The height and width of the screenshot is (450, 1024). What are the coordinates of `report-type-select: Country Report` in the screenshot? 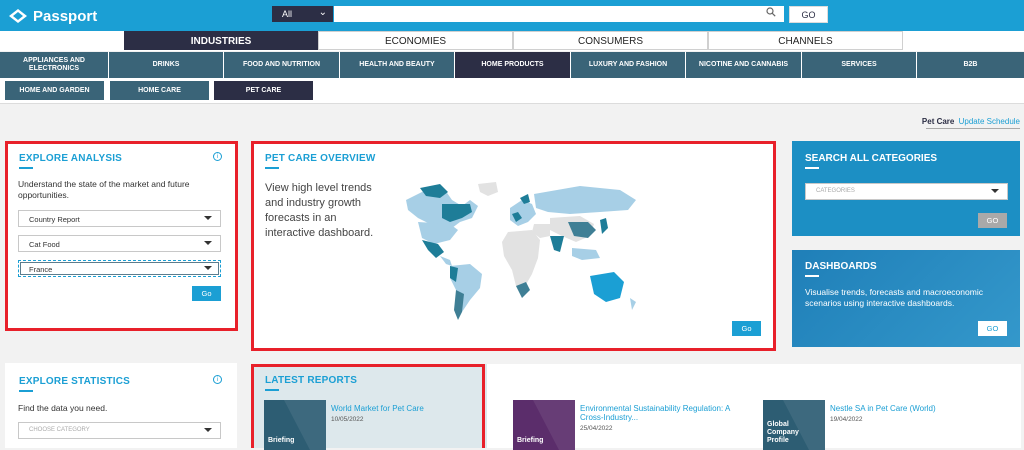 It's located at (119, 218).